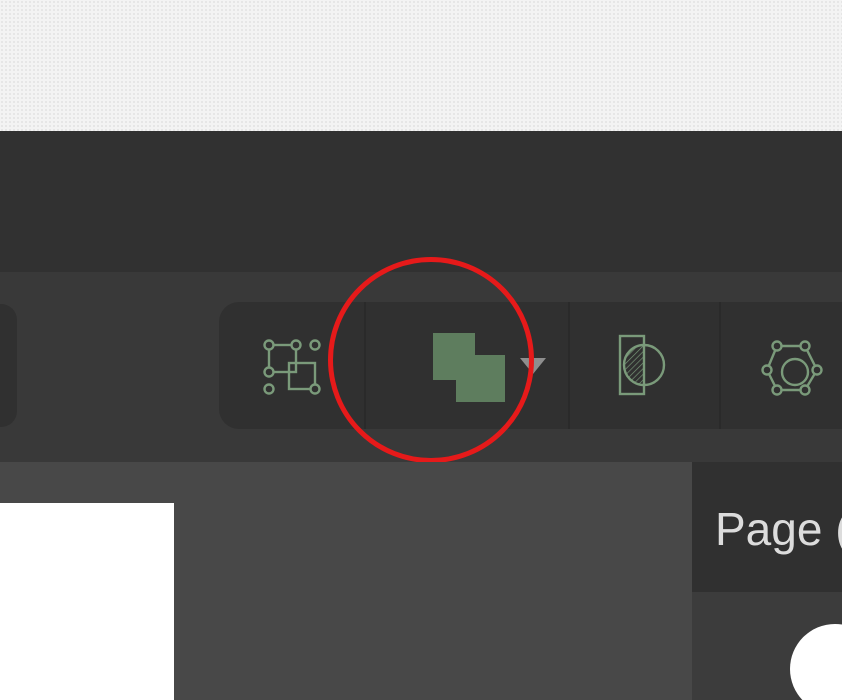 Image resolution: width=842 pixels, height=700 pixels. I want to click on union-shapes-icon, so click(469, 367).